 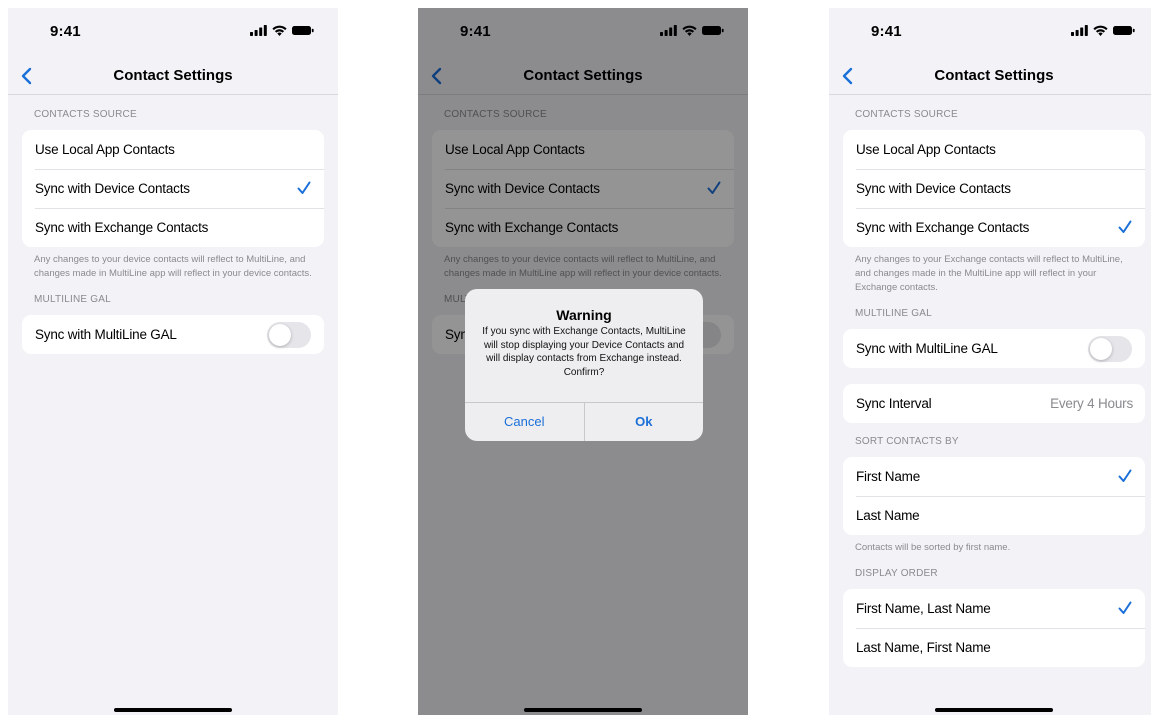 I want to click on cancel-button: Cancel, so click(x=524, y=422).